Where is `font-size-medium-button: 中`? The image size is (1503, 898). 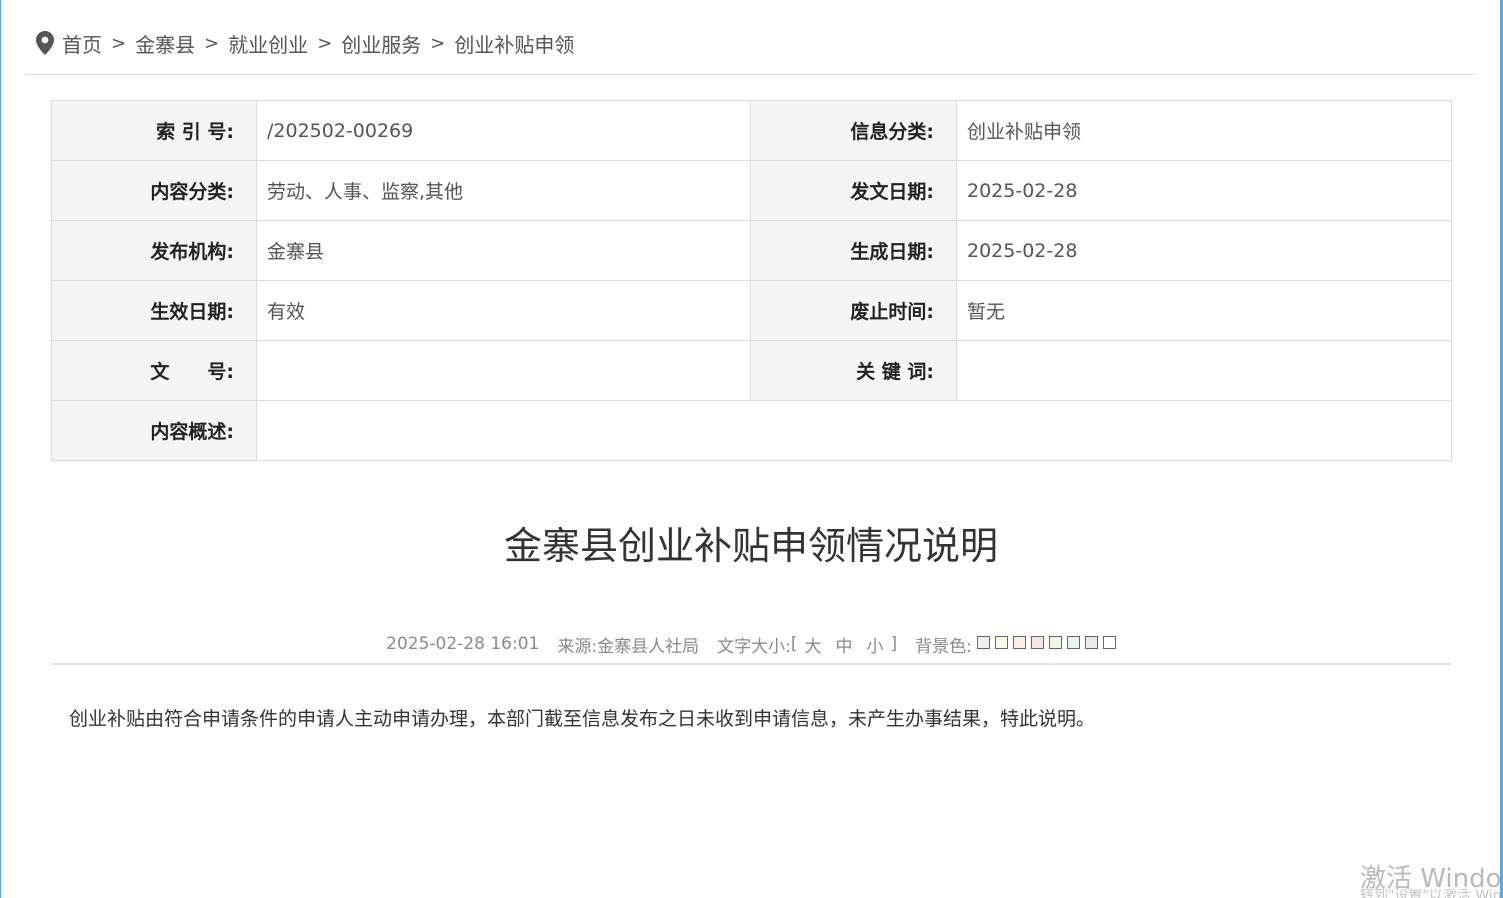 font-size-medium-button: 中 is located at coordinates (843, 644).